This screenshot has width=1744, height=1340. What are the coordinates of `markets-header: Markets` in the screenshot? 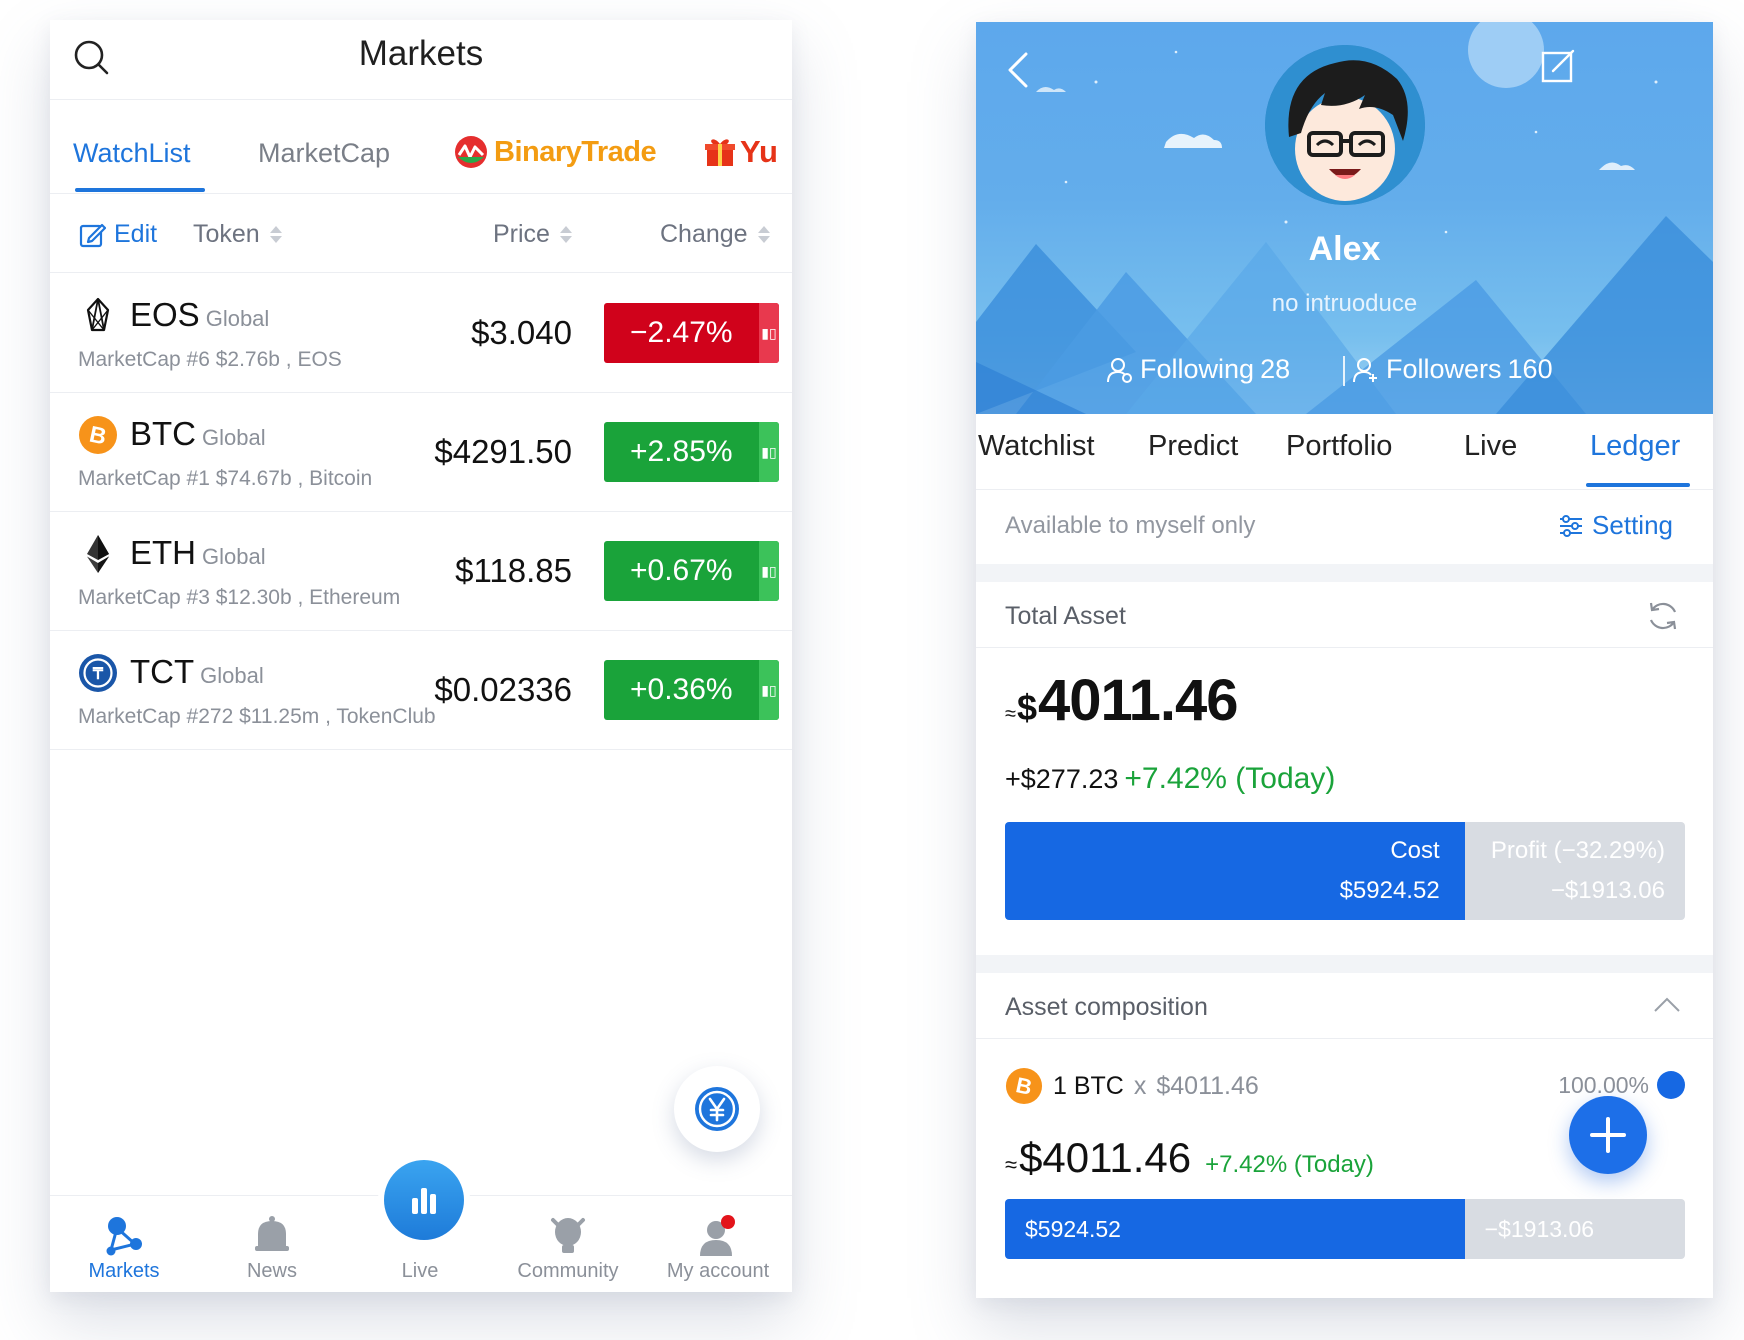 It's located at (421, 60).